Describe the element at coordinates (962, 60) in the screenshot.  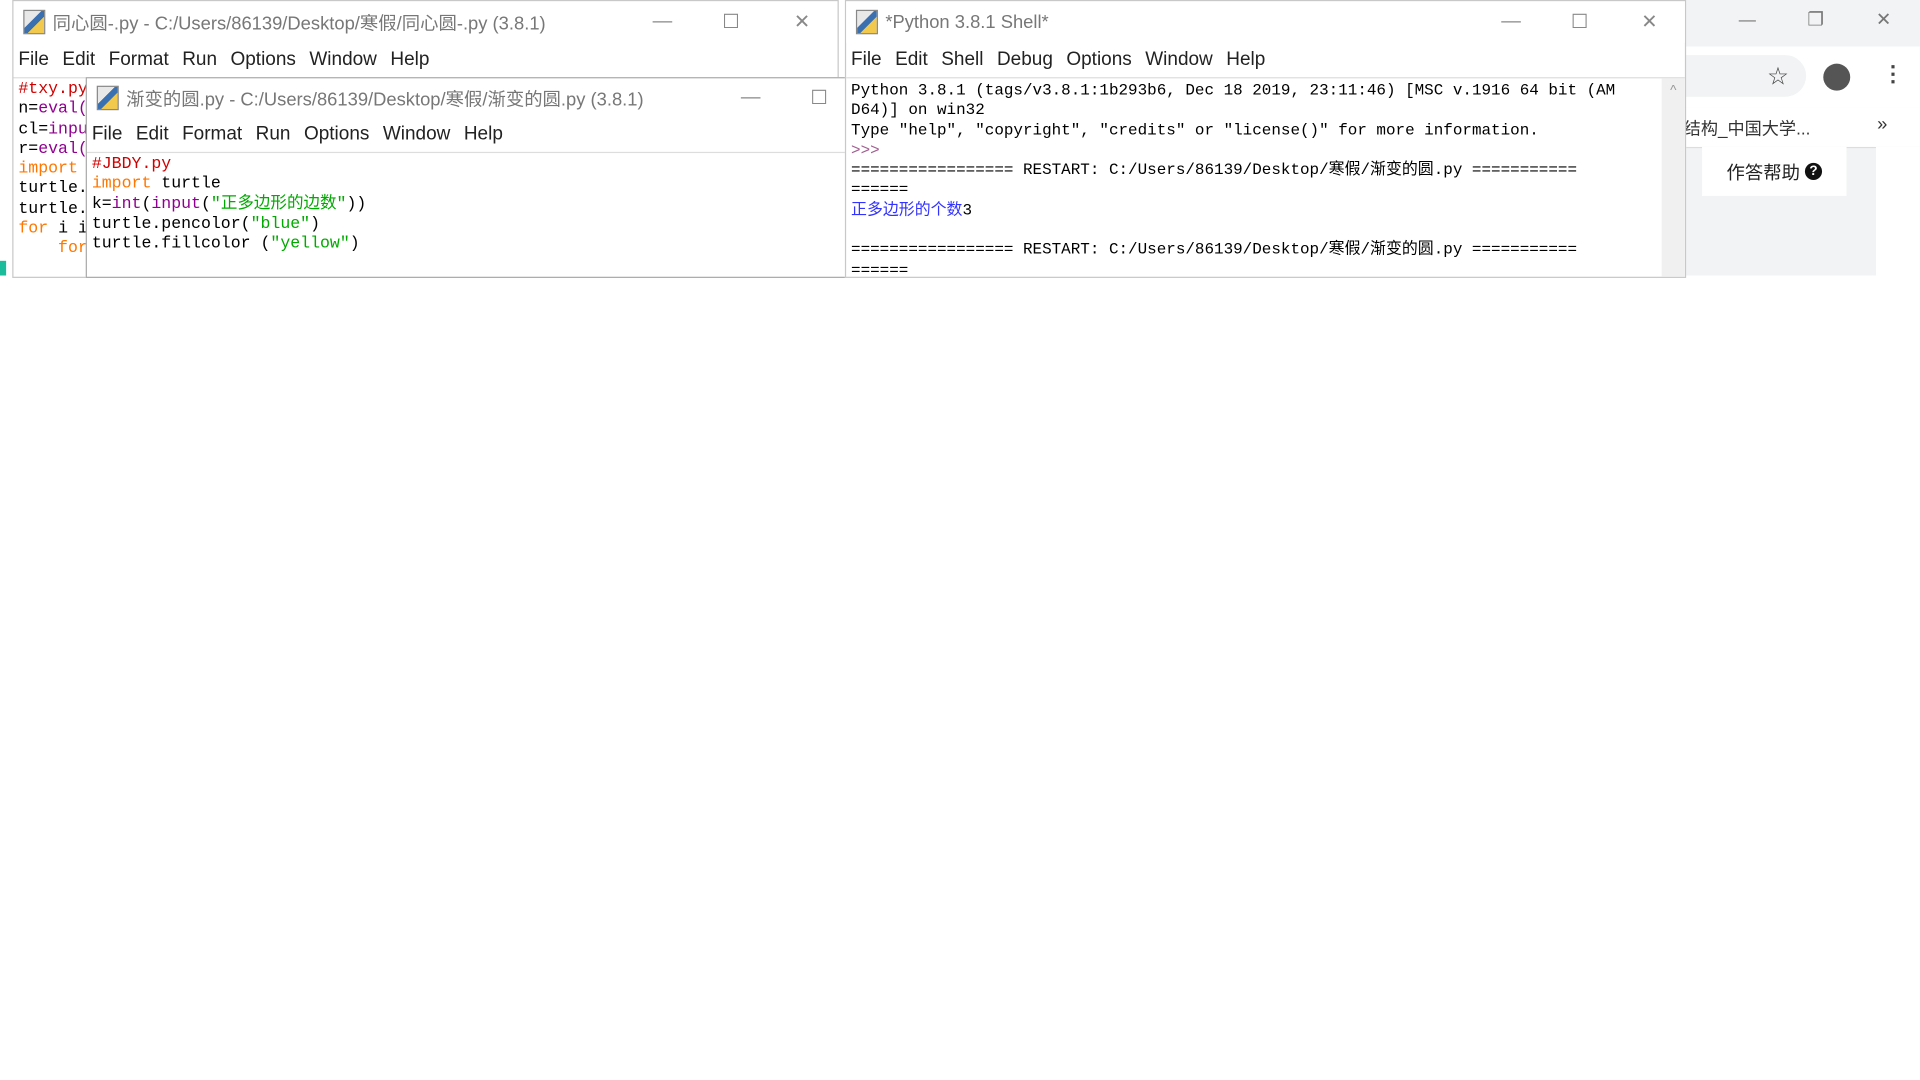
I see `menu-shell: Shell` at that location.